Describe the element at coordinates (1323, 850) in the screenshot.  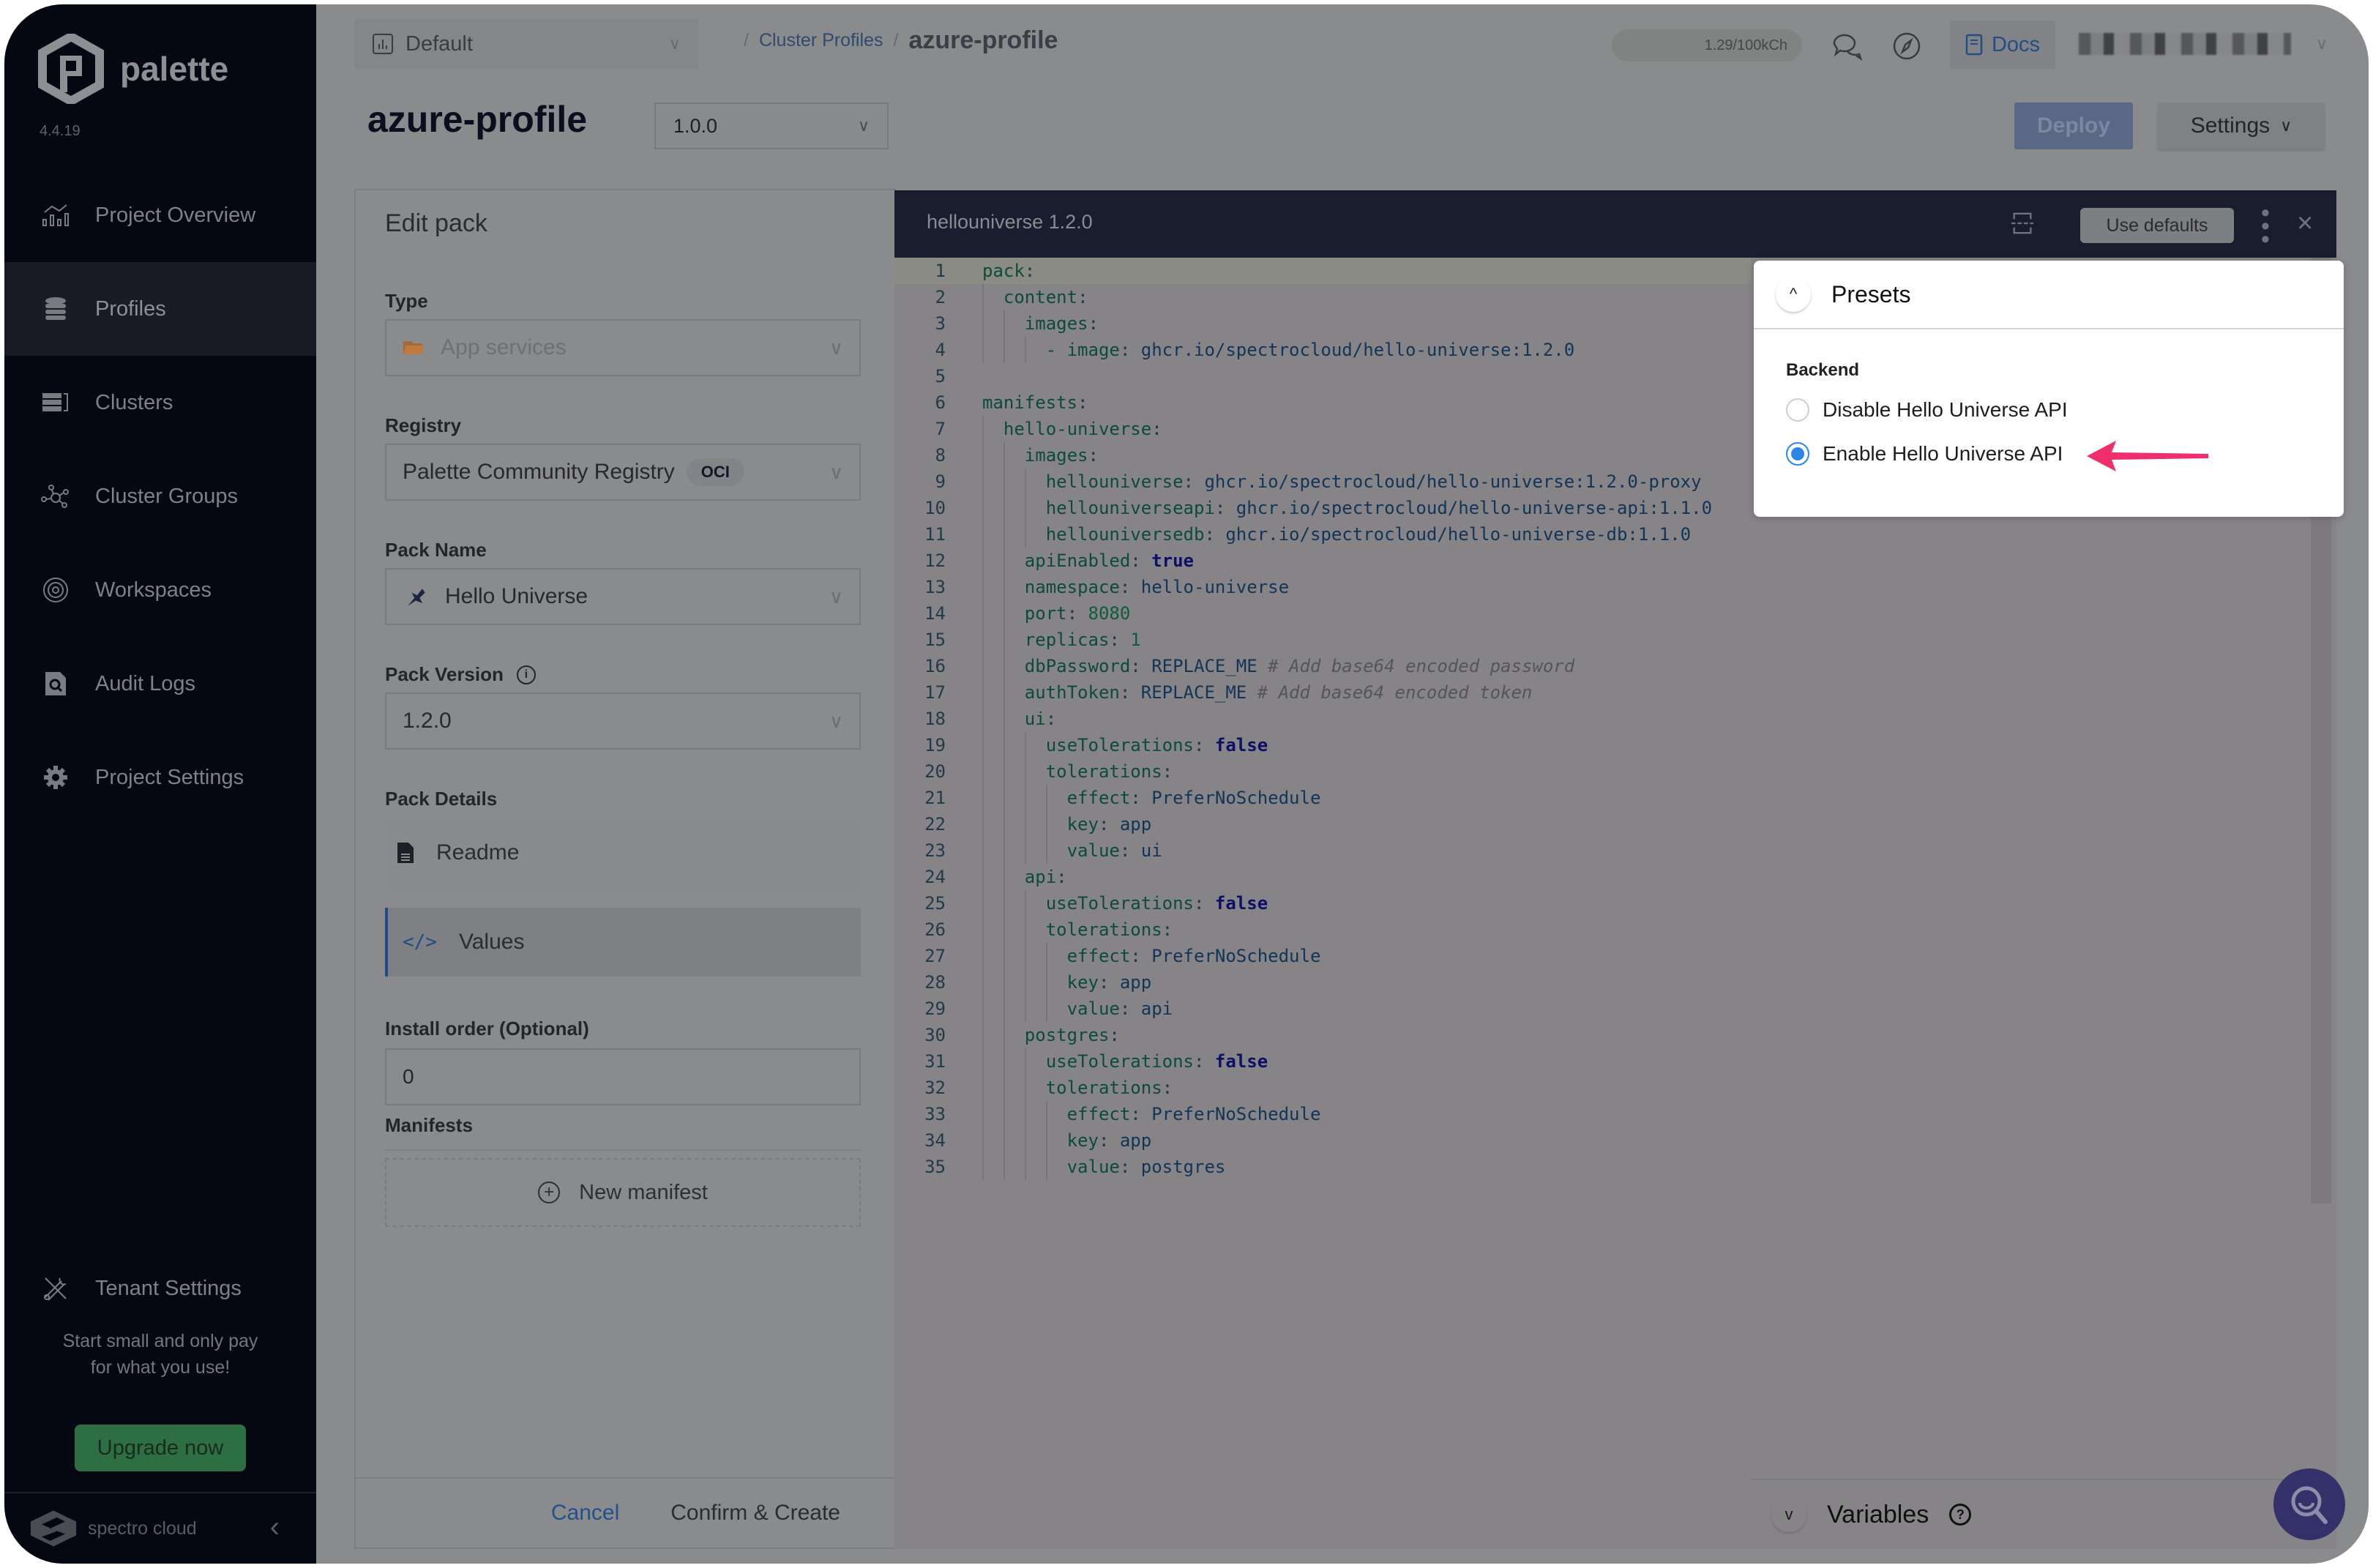
I see `code-line: 23 value: ui` at that location.